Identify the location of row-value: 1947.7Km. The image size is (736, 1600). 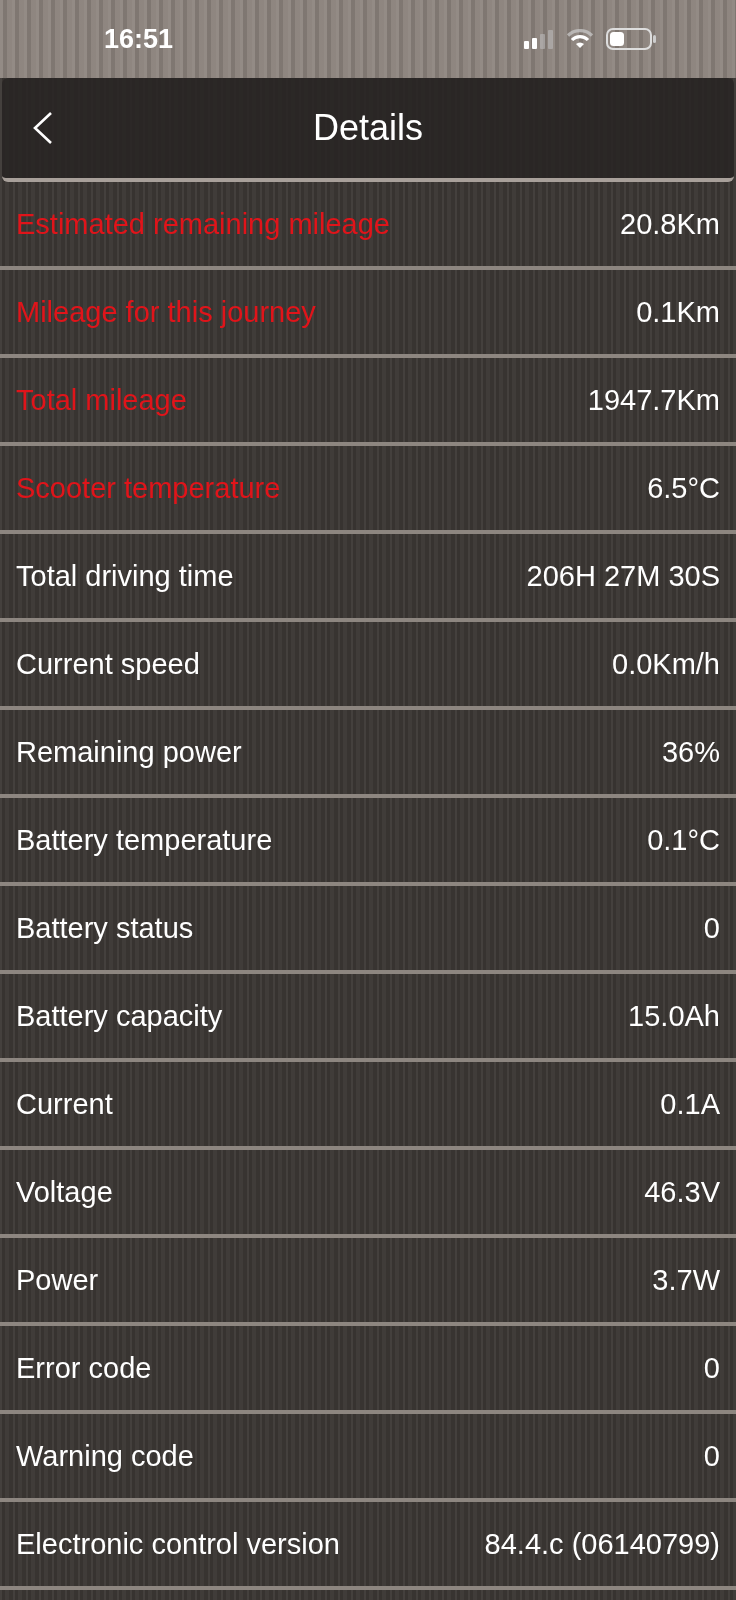
(653, 400).